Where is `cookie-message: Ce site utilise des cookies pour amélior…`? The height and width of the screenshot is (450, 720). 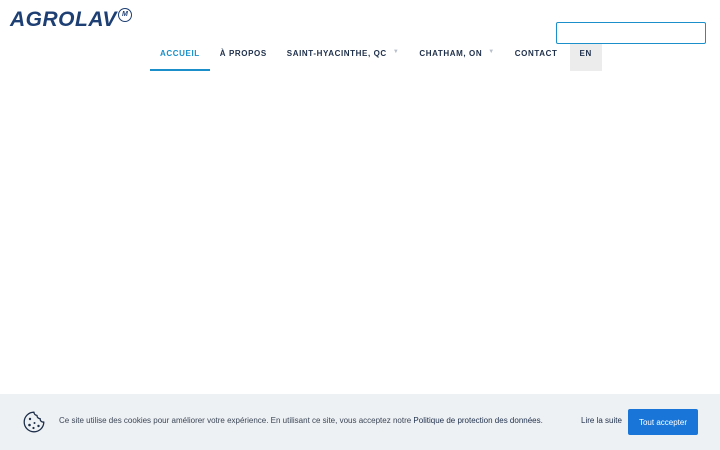
cookie-message: Ce site utilise des cookies pour amélior… is located at coordinates (301, 420).